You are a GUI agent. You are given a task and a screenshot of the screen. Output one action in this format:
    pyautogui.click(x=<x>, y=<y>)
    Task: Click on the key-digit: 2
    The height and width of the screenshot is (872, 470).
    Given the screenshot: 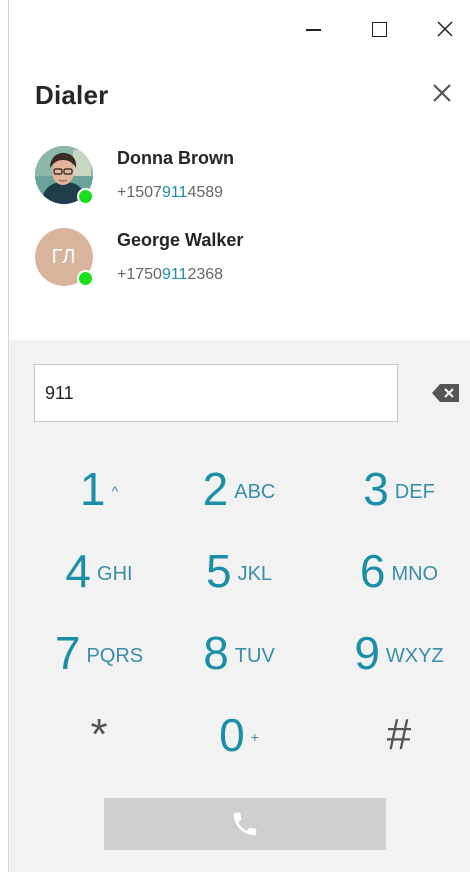 What is the action you would take?
    pyautogui.click(x=215, y=489)
    